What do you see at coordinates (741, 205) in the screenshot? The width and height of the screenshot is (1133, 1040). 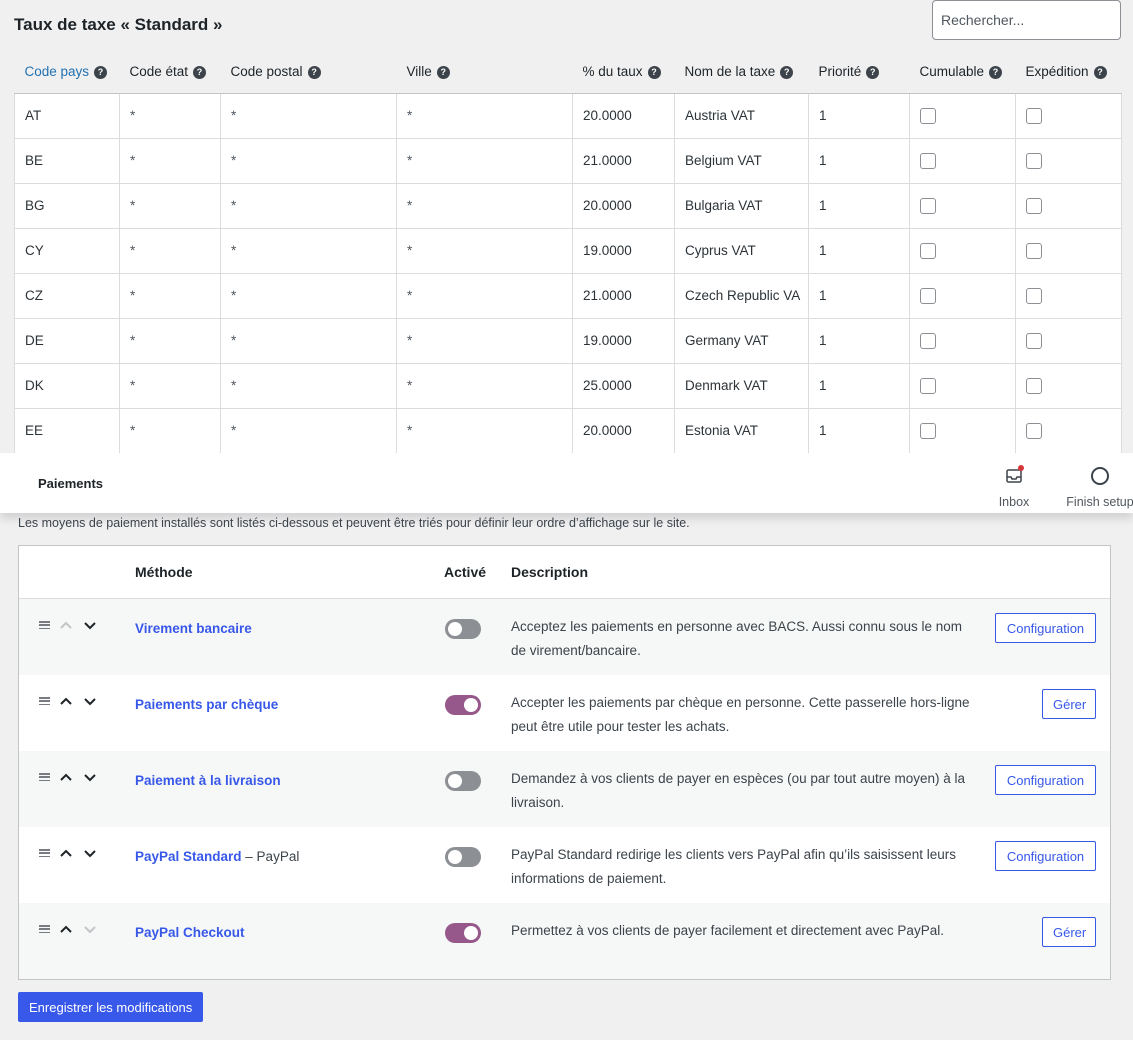 I see `tax-name-cell: Bulgaria VAT` at bounding box center [741, 205].